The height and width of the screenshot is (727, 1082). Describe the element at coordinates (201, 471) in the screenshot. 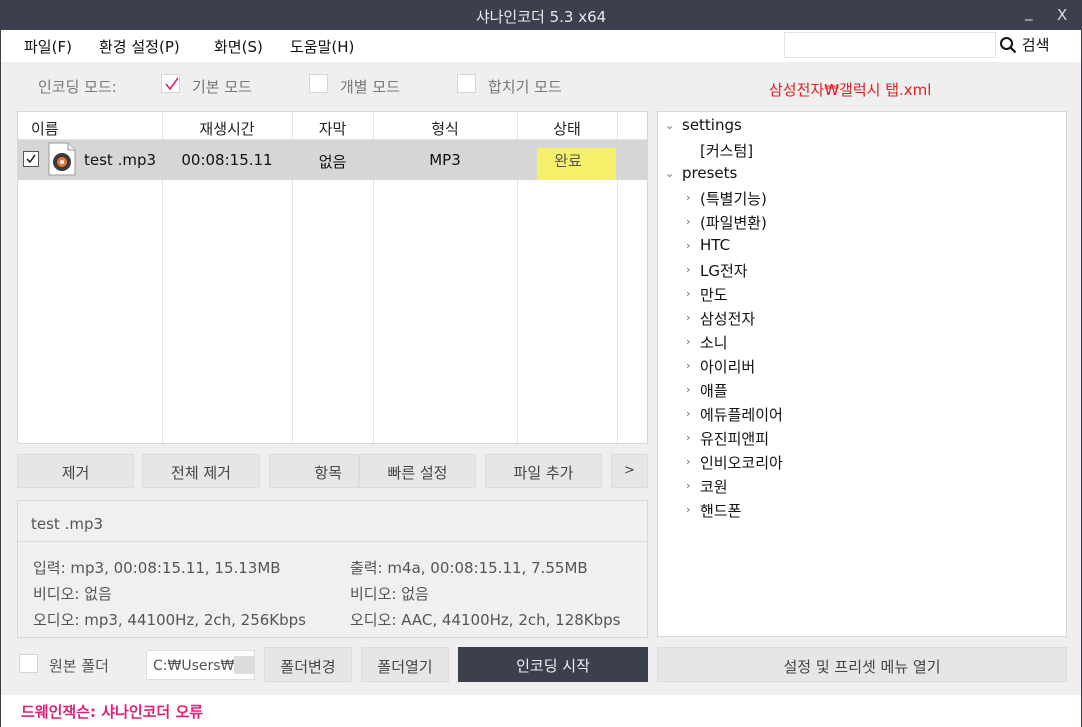

I see `remove-all-button: 전체 제거` at that location.